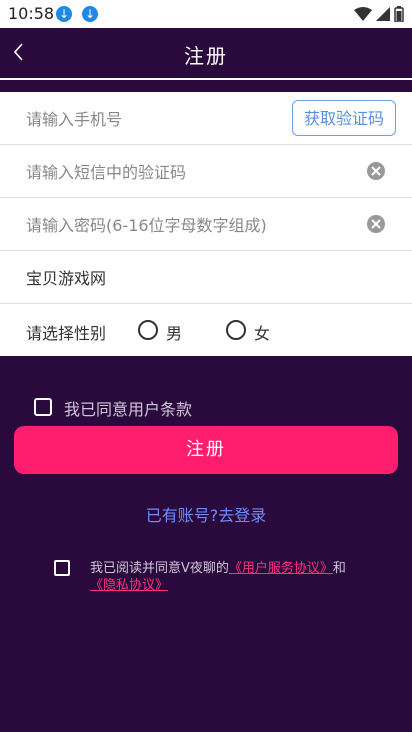 This screenshot has height=732, width=412. Describe the element at coordinates (159, 568) in the screenshot. I see `policy-prefix: 我已阅读并同意V夜聊的` at that location.